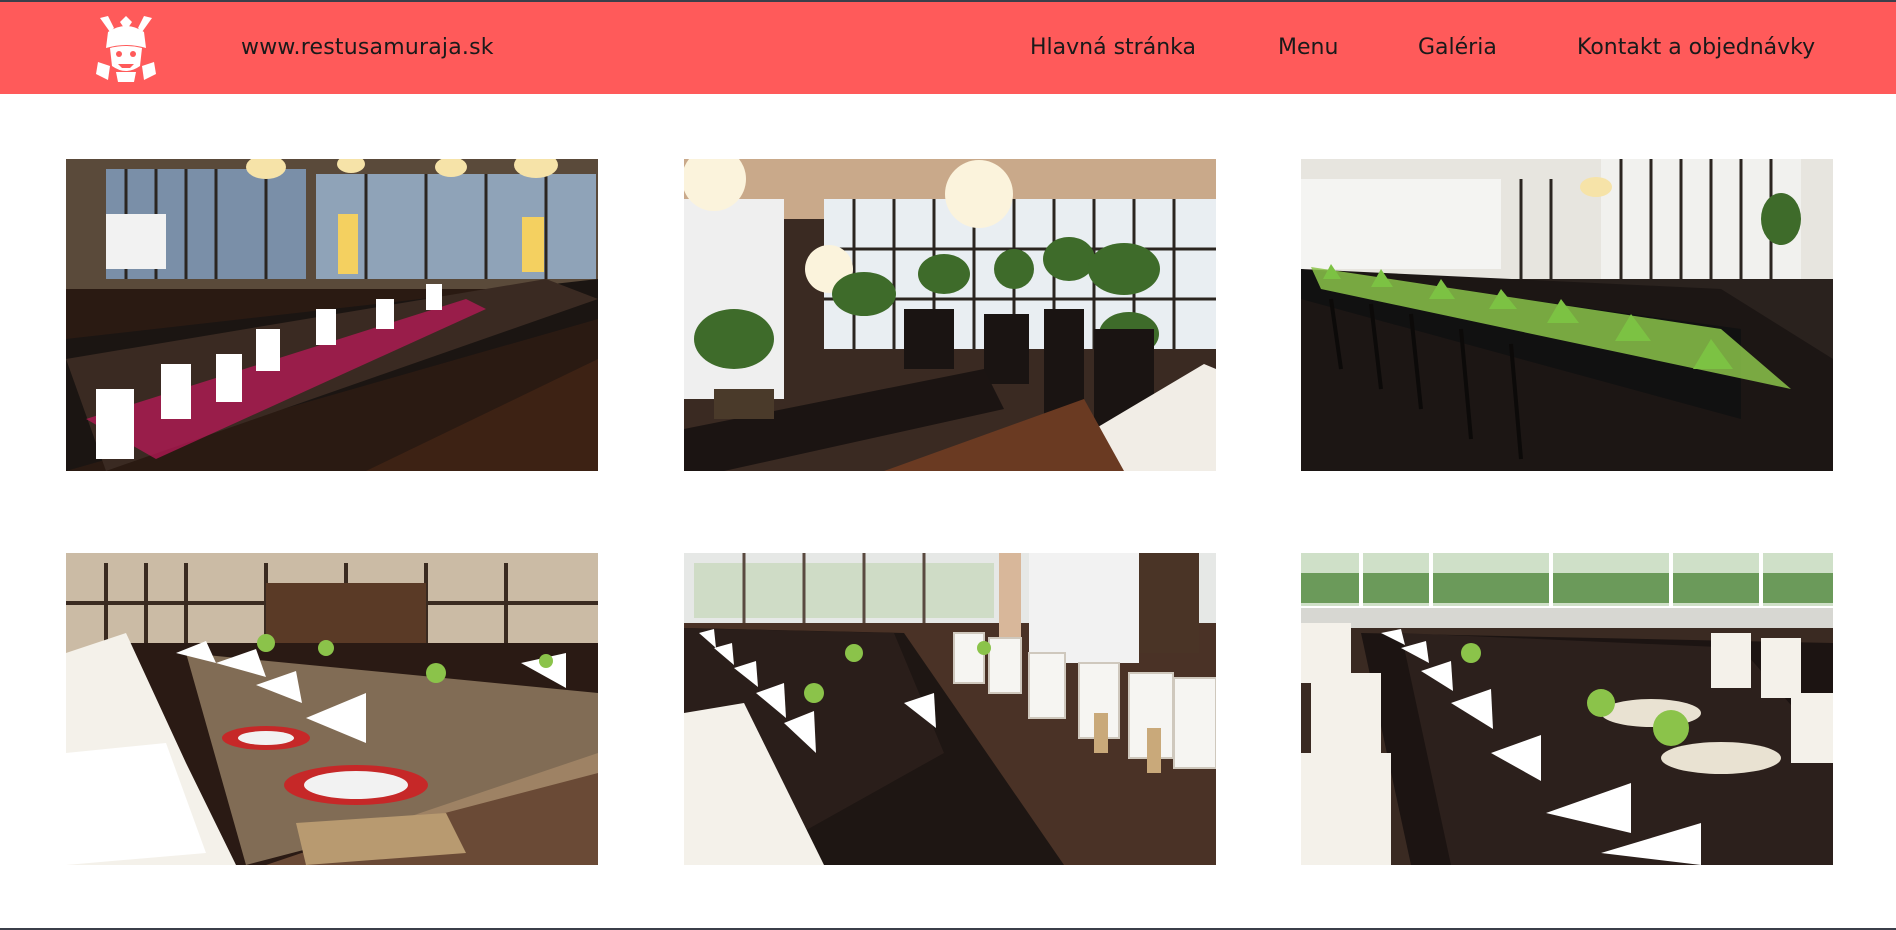 This screenshot has width=1896, height=930. I want to click on nav-item-home: Hlavná stránka, so click(1113, 47).